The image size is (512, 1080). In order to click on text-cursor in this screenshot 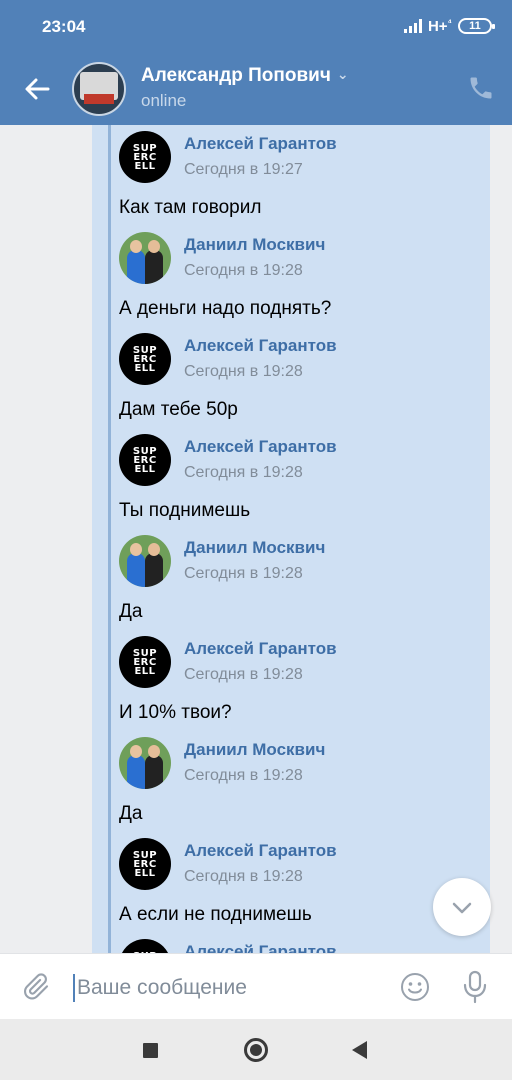, I will do `click(74, 988)`.